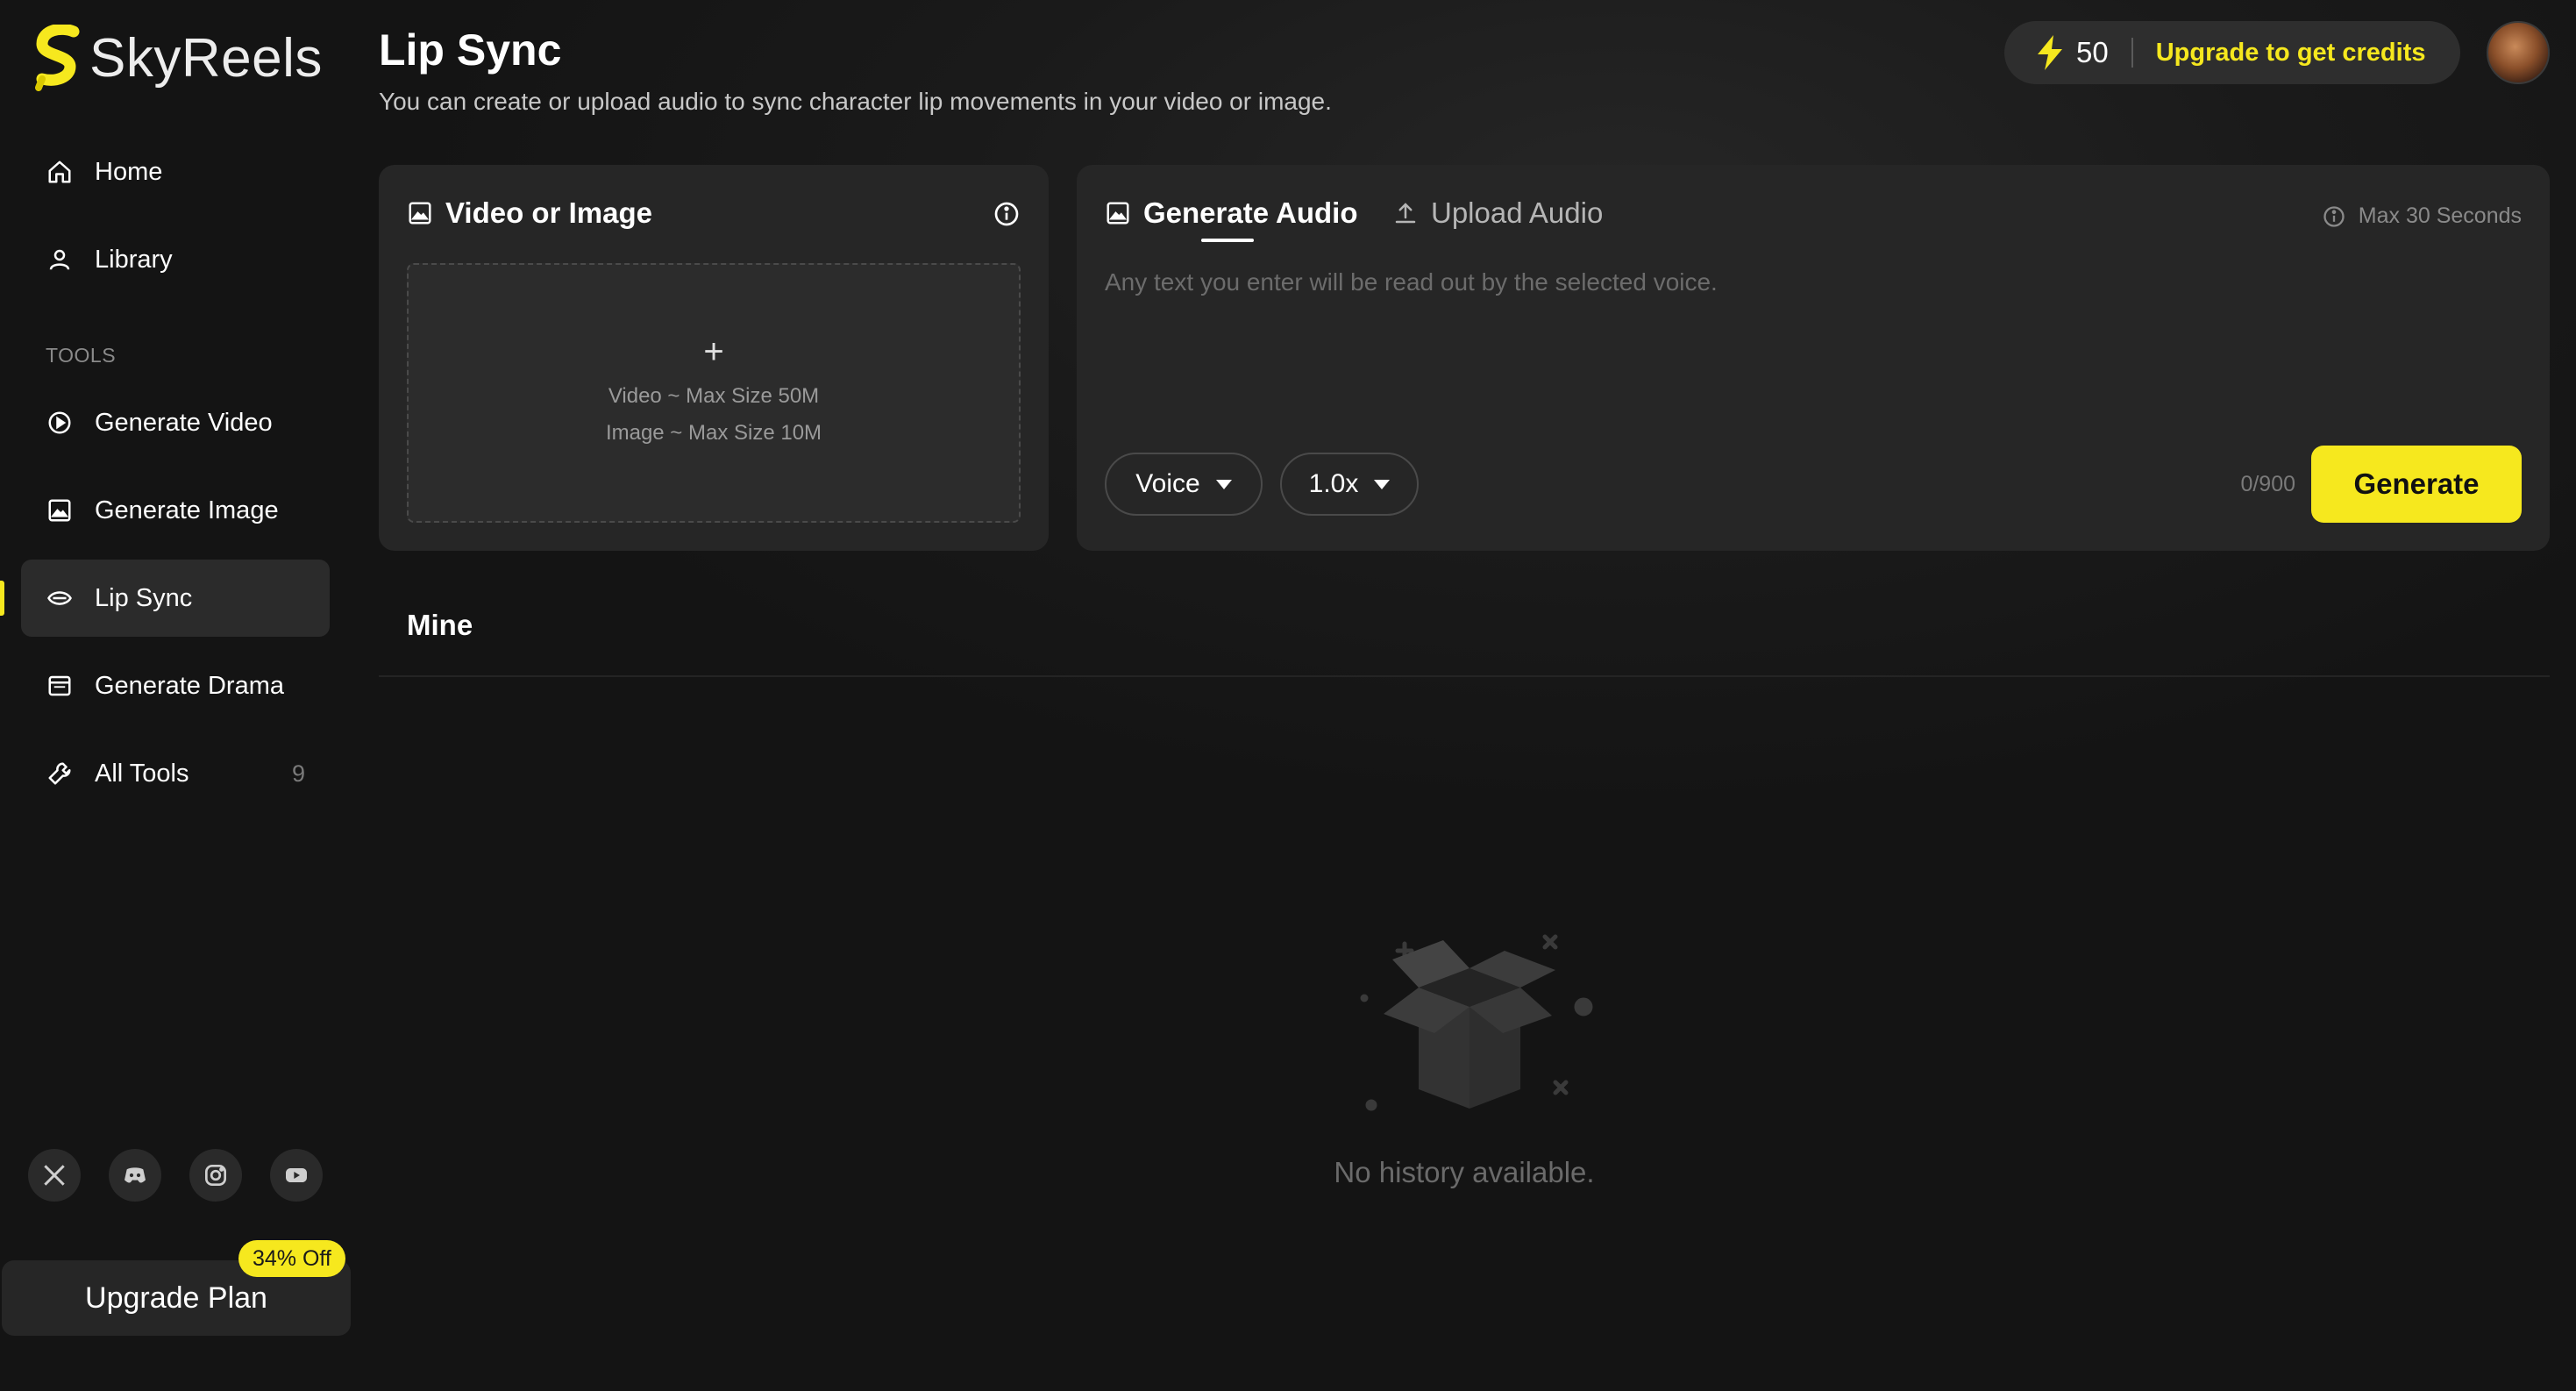 This screenshot has width=2576, height=1391. Describe the element at coordinates (713, 351) in the screenshot. I see `plus-icon: +` at that location.